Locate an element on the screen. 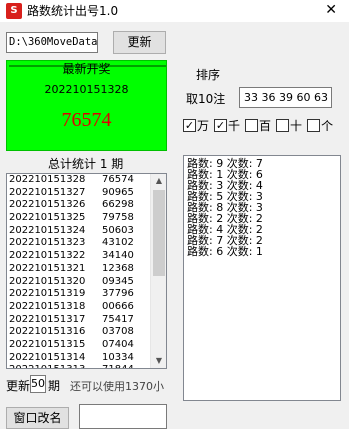 This screenshot has height=429, width=349. history-row: 202210151320 09345 is located at coordinates (79, 282).